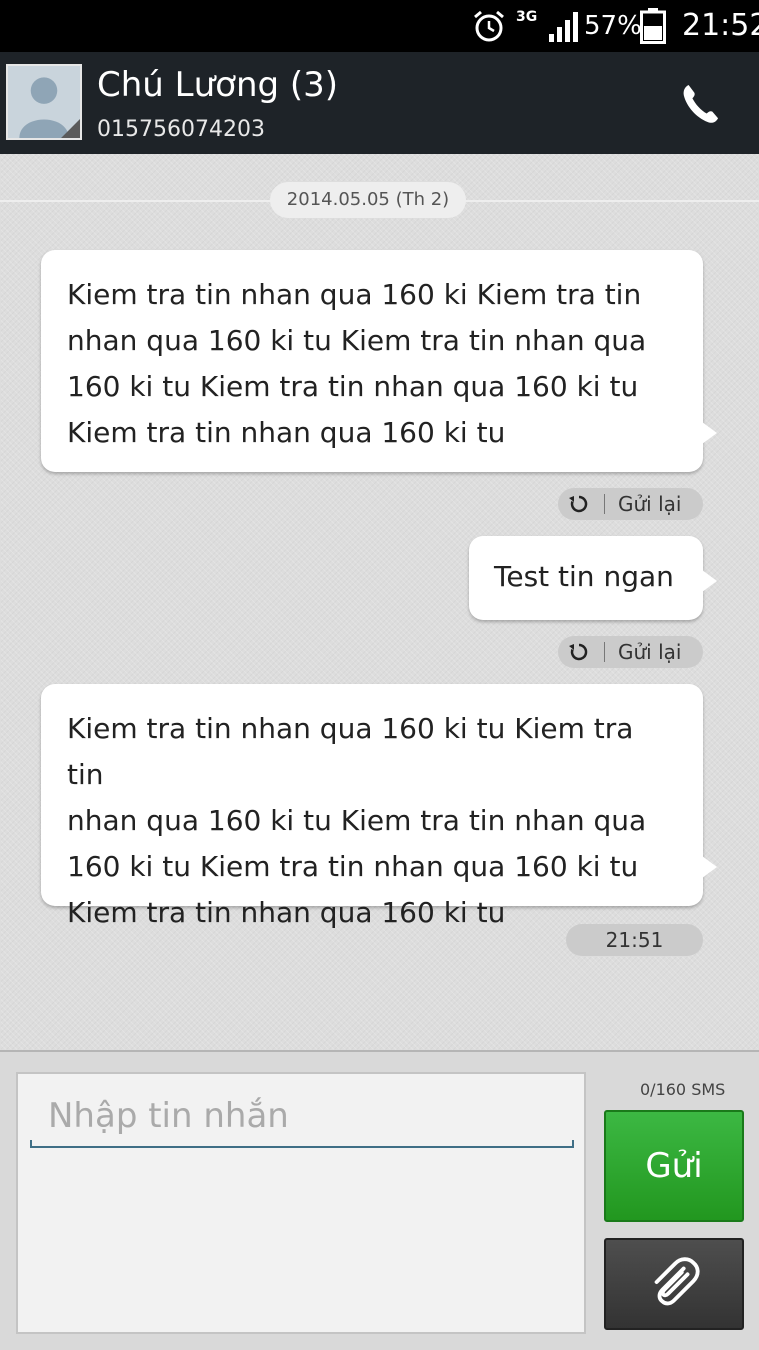 The height and width of the screenshot is (1350, 759). Describe the element at coordinates (563, 27) in the screenshot. I see `signal-icon` at that location.